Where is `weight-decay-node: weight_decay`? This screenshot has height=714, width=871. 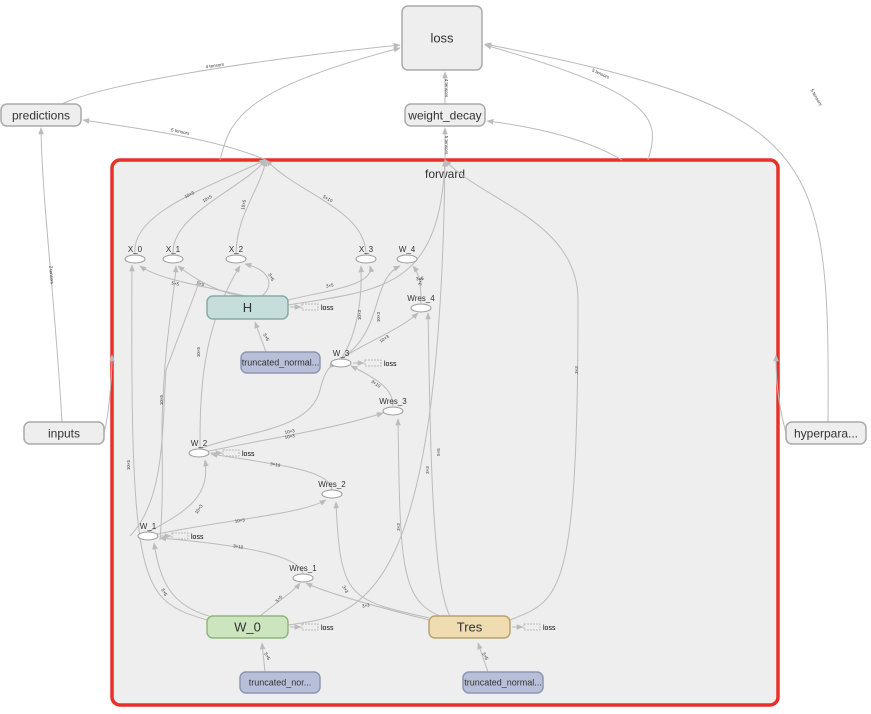
weight-decay-node: weight_decay is located at coordinates (445, 115).